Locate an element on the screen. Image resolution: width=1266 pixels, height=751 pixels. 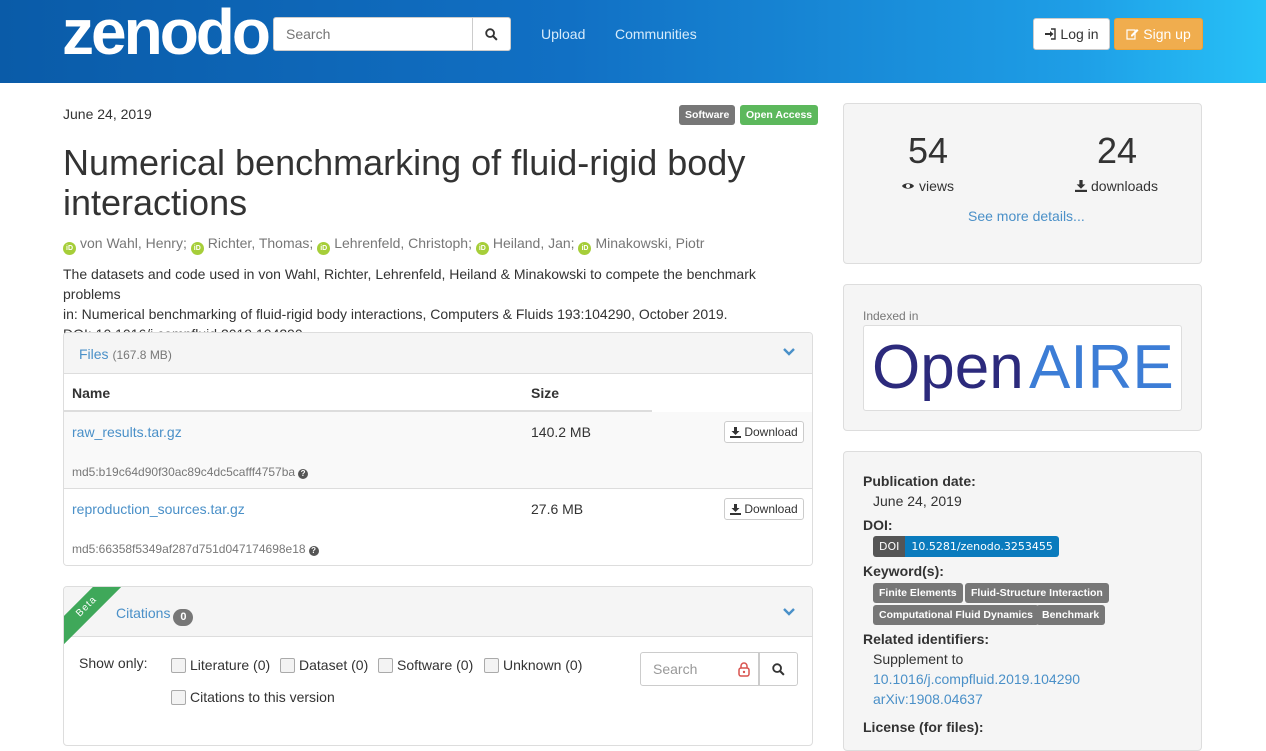
indexed-in-label: Indexed in is located at coordinates (891, 316).